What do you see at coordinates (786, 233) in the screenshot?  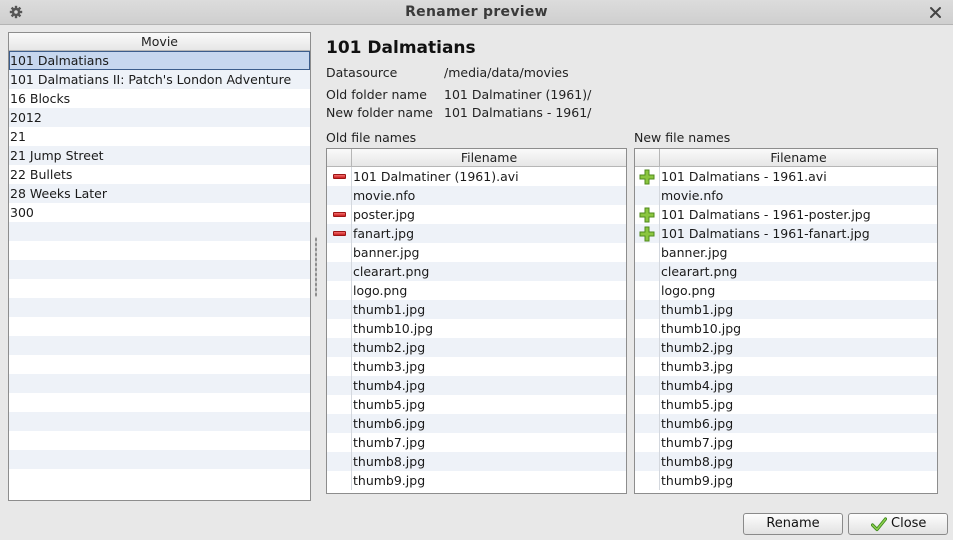 I see `file-row: 101 Dalmatians - 1961-fanart.jpg` at bounding box center [786, 233].